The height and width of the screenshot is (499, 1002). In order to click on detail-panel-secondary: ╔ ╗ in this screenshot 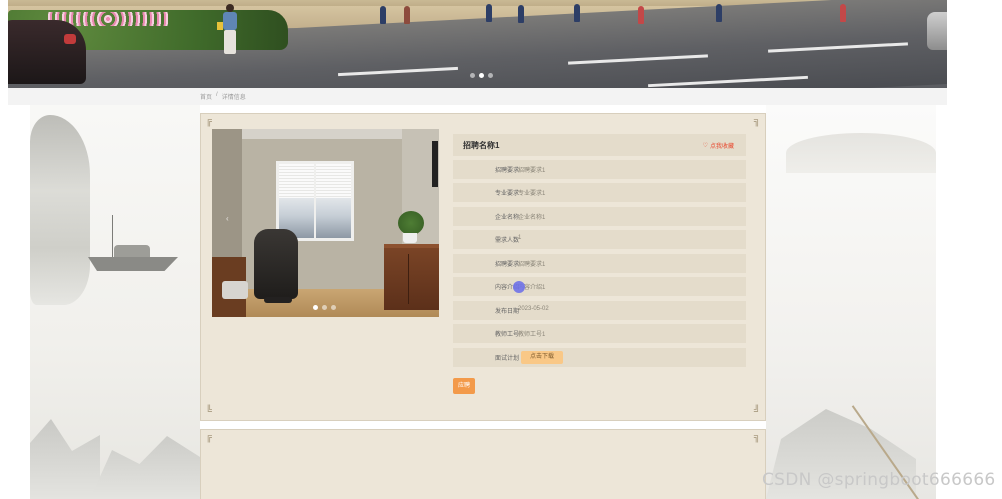, I will do `click(483, 464)`.